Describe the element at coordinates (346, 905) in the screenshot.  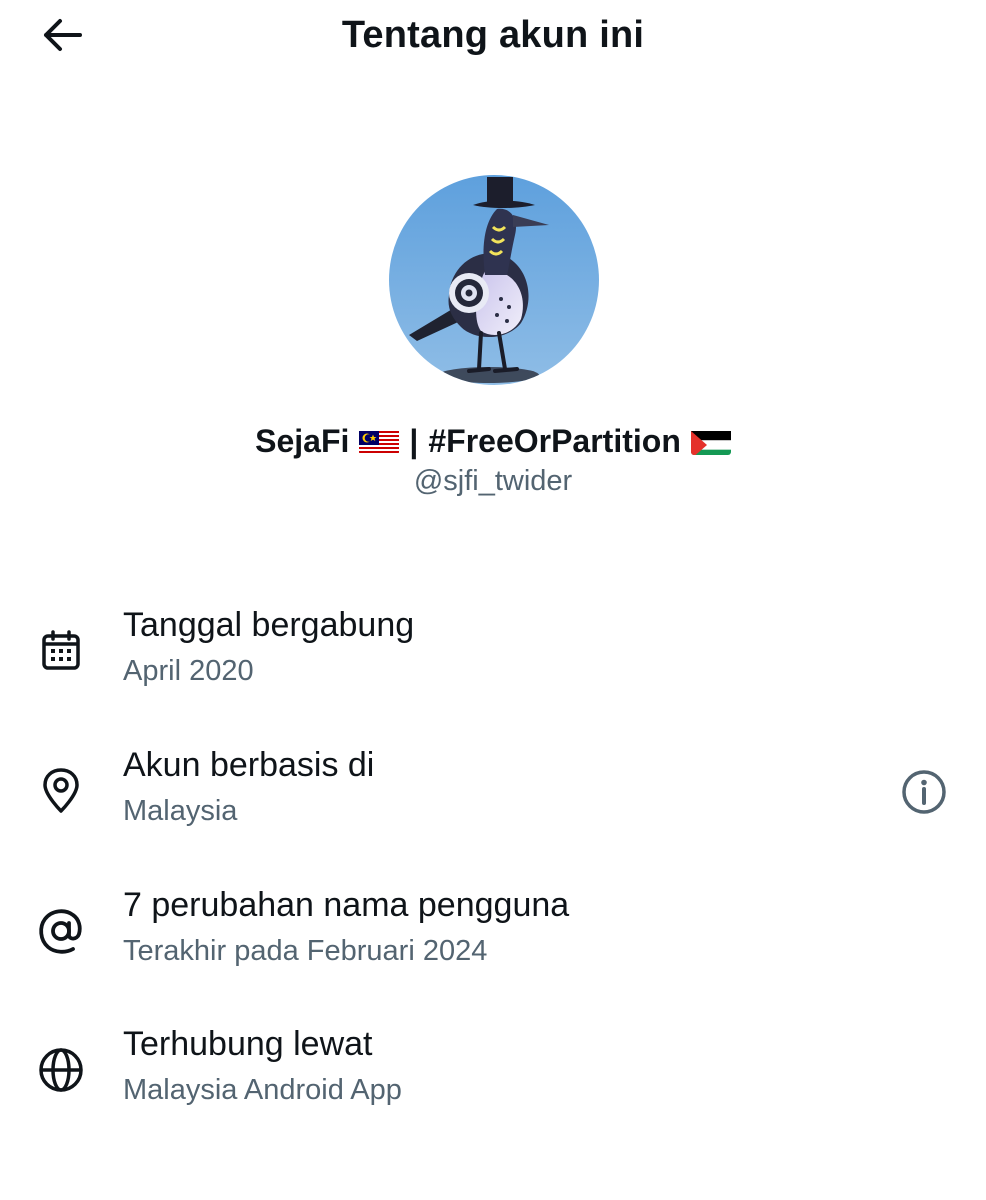
I see `username-changes-label: 7 perubahan nama pengguna` at that location.